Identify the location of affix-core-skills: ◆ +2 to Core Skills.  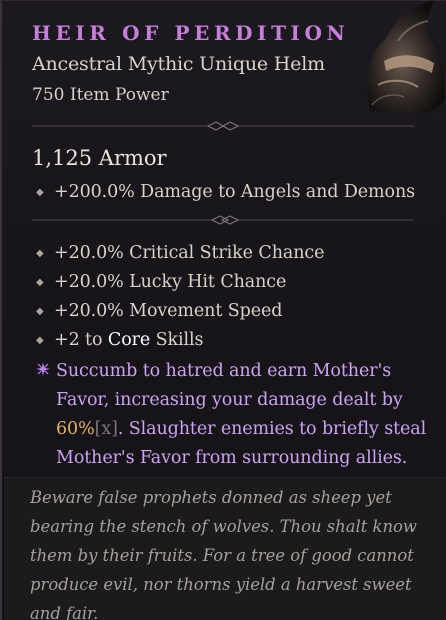
(119, 340).